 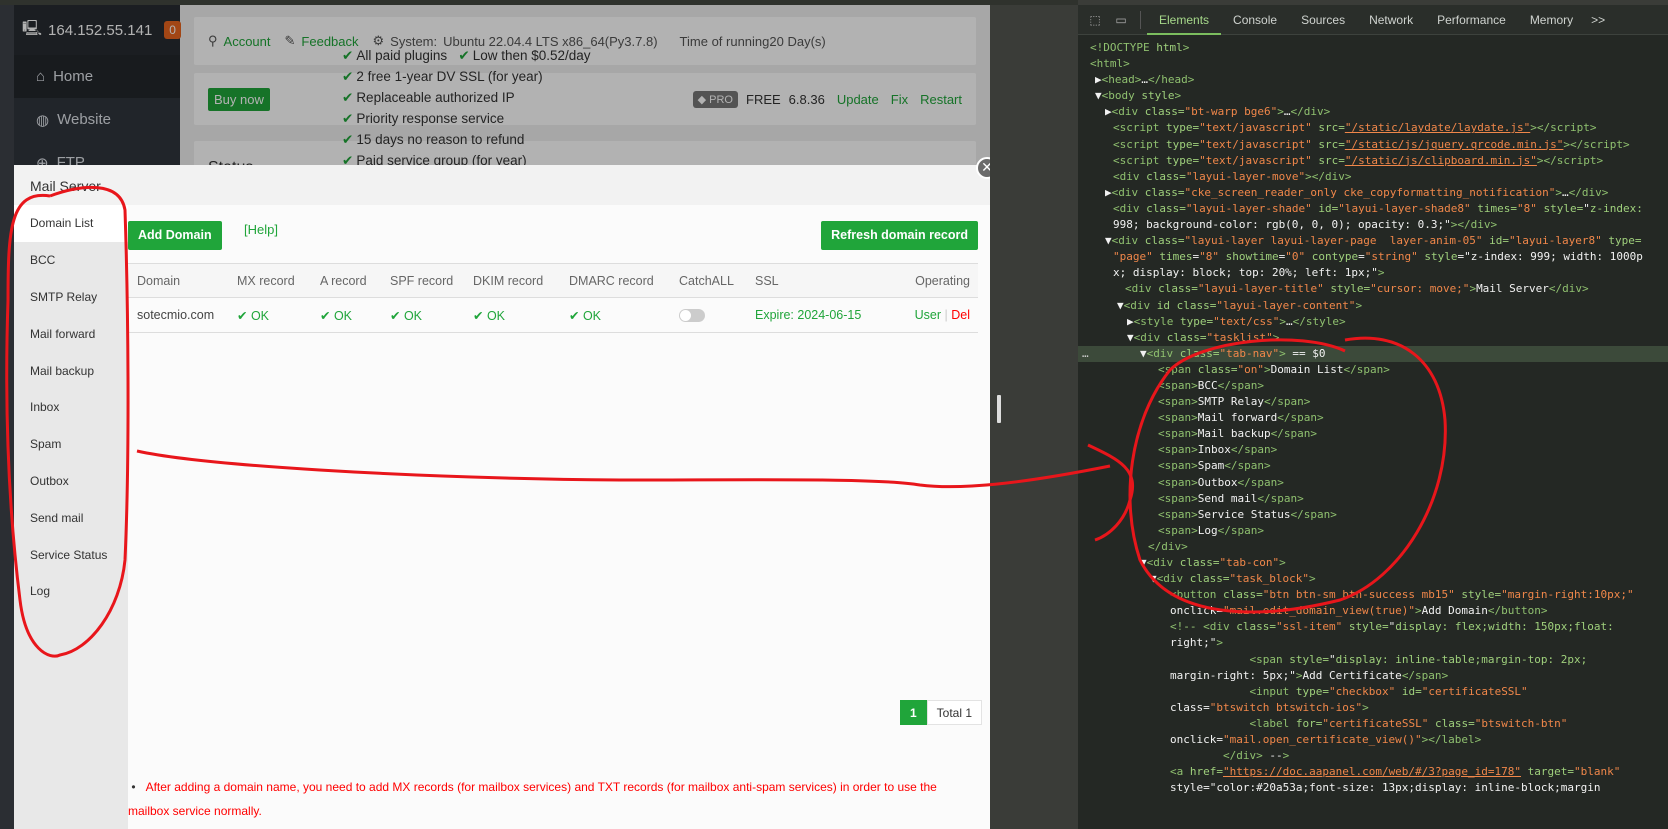 I want to click on dom-node-line: <html>, so click(x=1373, y=64).